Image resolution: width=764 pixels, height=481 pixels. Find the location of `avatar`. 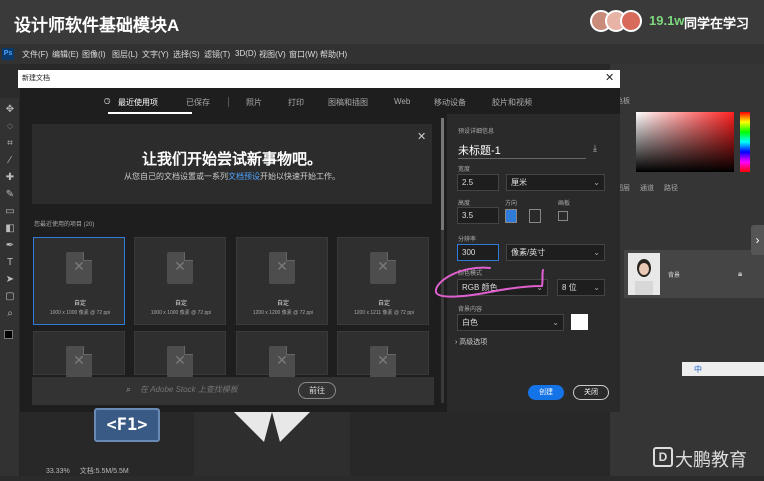

avatar is located at coordinates (631, 21).